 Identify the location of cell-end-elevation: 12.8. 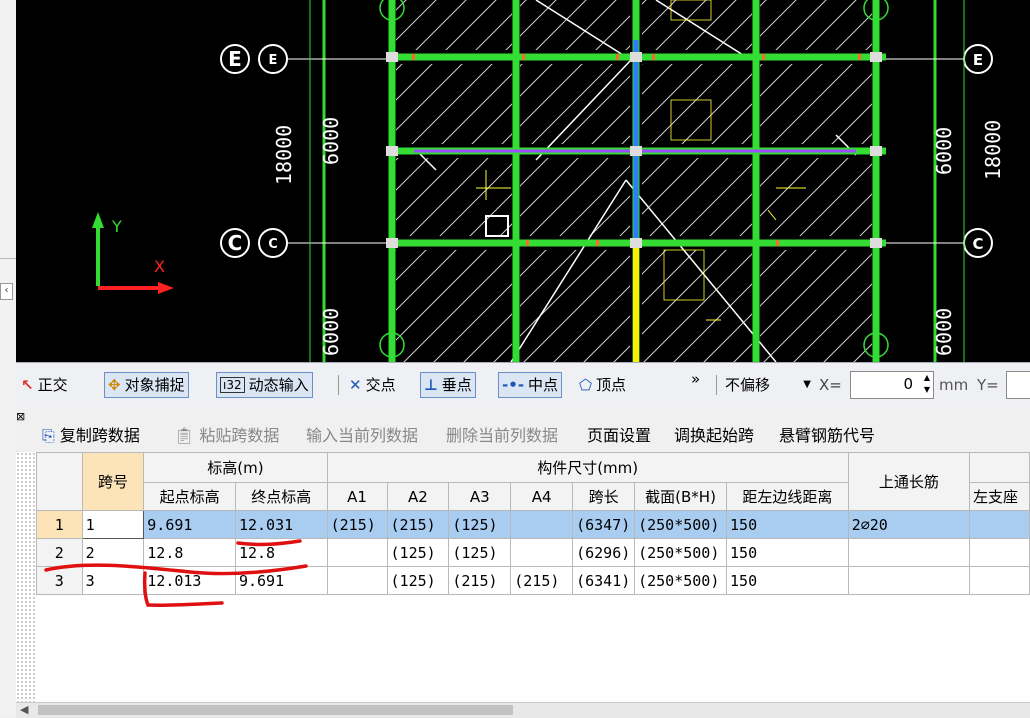
(281, 552).